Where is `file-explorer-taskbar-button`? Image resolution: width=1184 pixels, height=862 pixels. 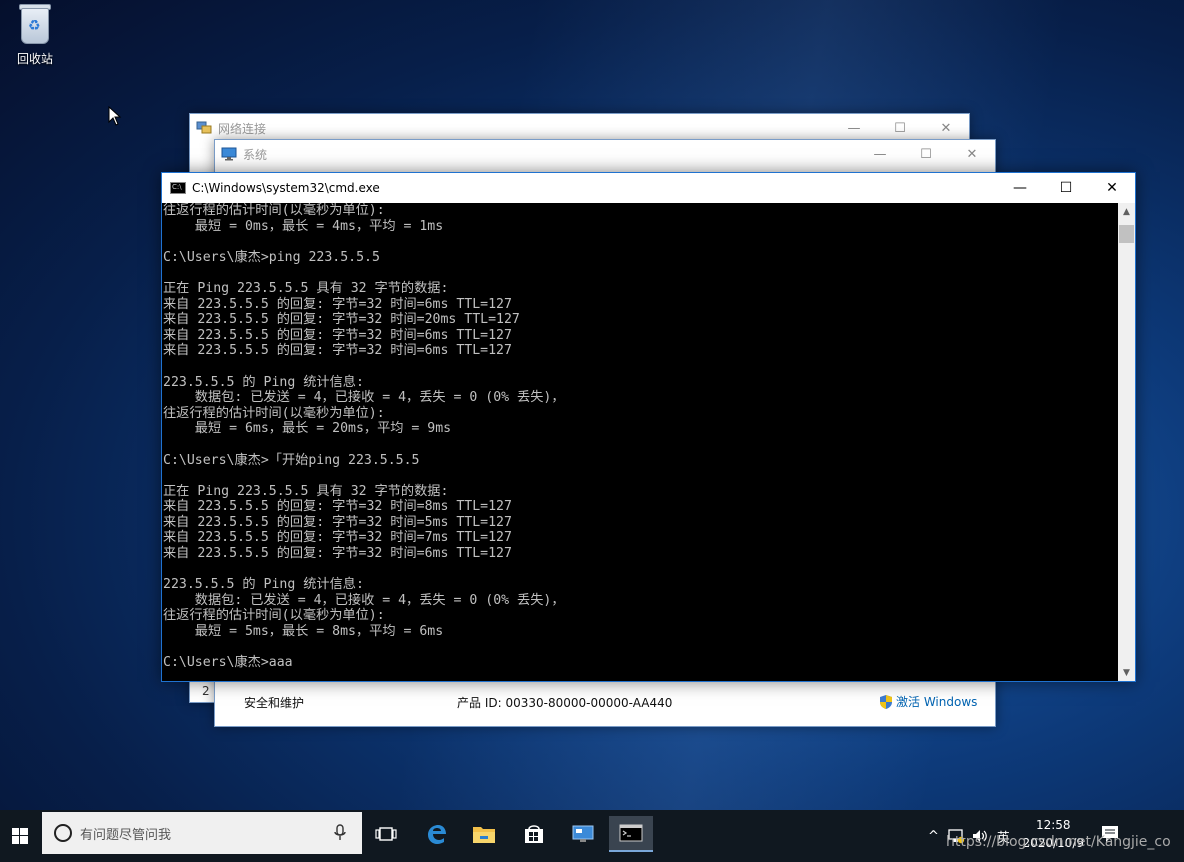 file-explorer-taskbar-button is located at coordinates (484, 834).